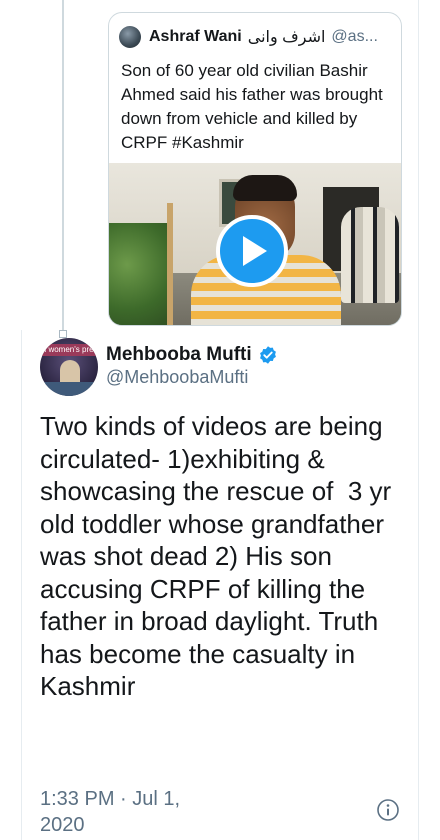 The height and width of the screenshot is (840, 440). What do you see at coordinates (388, 810) in the screenshot?
I see `info-icon` at bounding box center [388, 810].